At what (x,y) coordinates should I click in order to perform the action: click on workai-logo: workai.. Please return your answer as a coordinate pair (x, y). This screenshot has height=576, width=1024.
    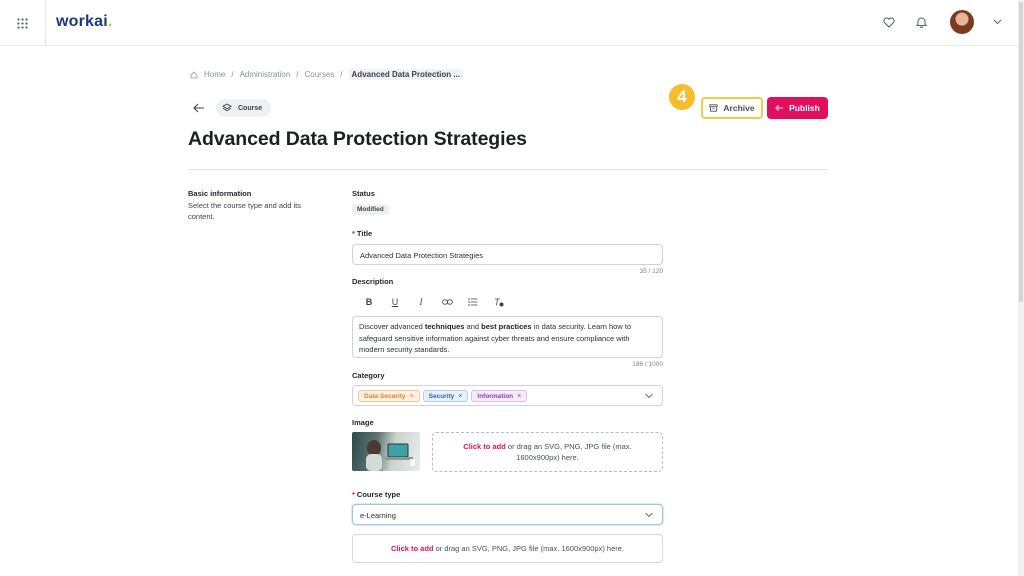
    Looking at the image, I should click on (84, 22).